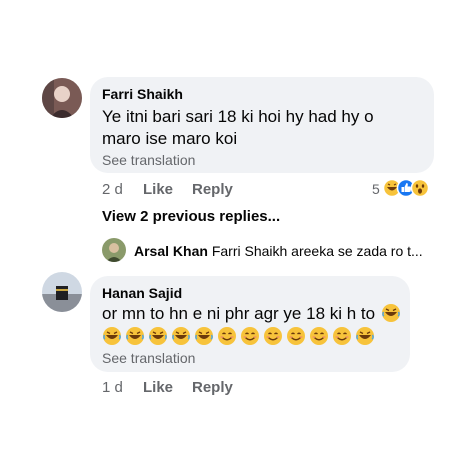 The image size is (472, 467). Describe the element at coordinates (239, 313) in the screenshot. I see `comment-text-line-1: or mn to hn e ni phr agr ye 18 ki h to` at that location.